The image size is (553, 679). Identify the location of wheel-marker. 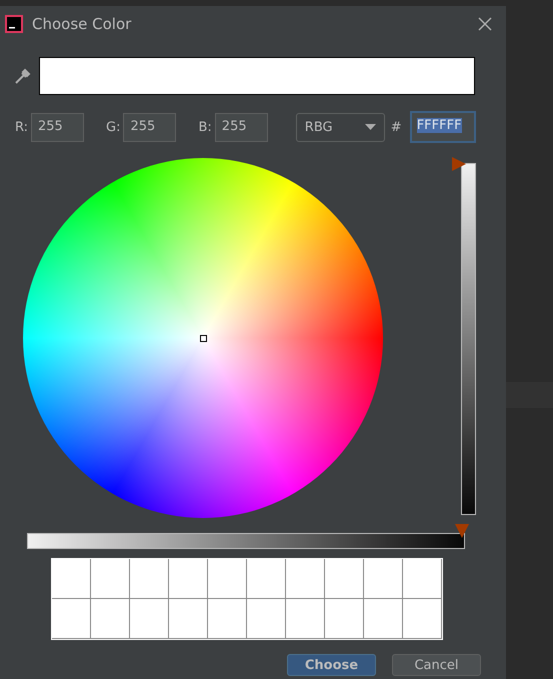
(203, 338).